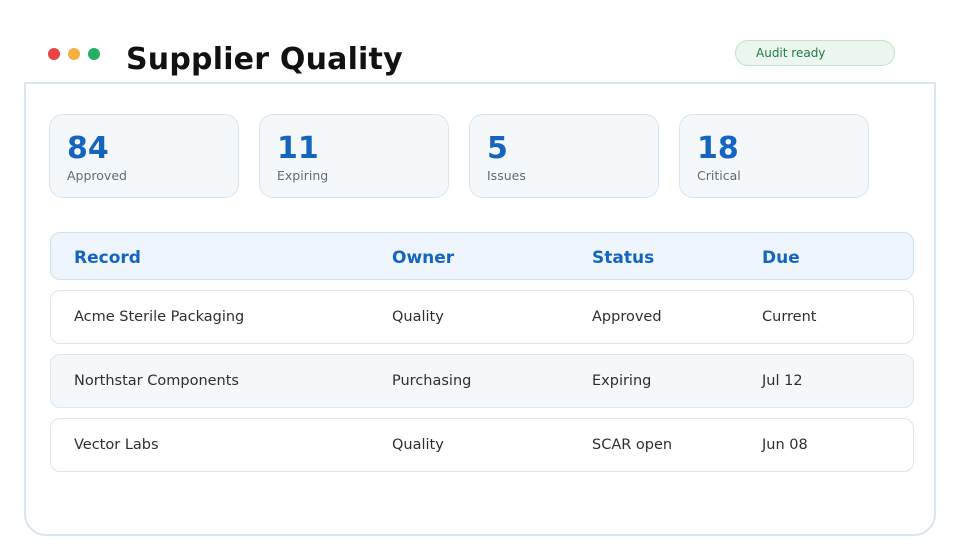  What do you see at coordinates (627, 317) in the screenshot?
I see `cell-status: Approved` at bounding box center [627, 317].